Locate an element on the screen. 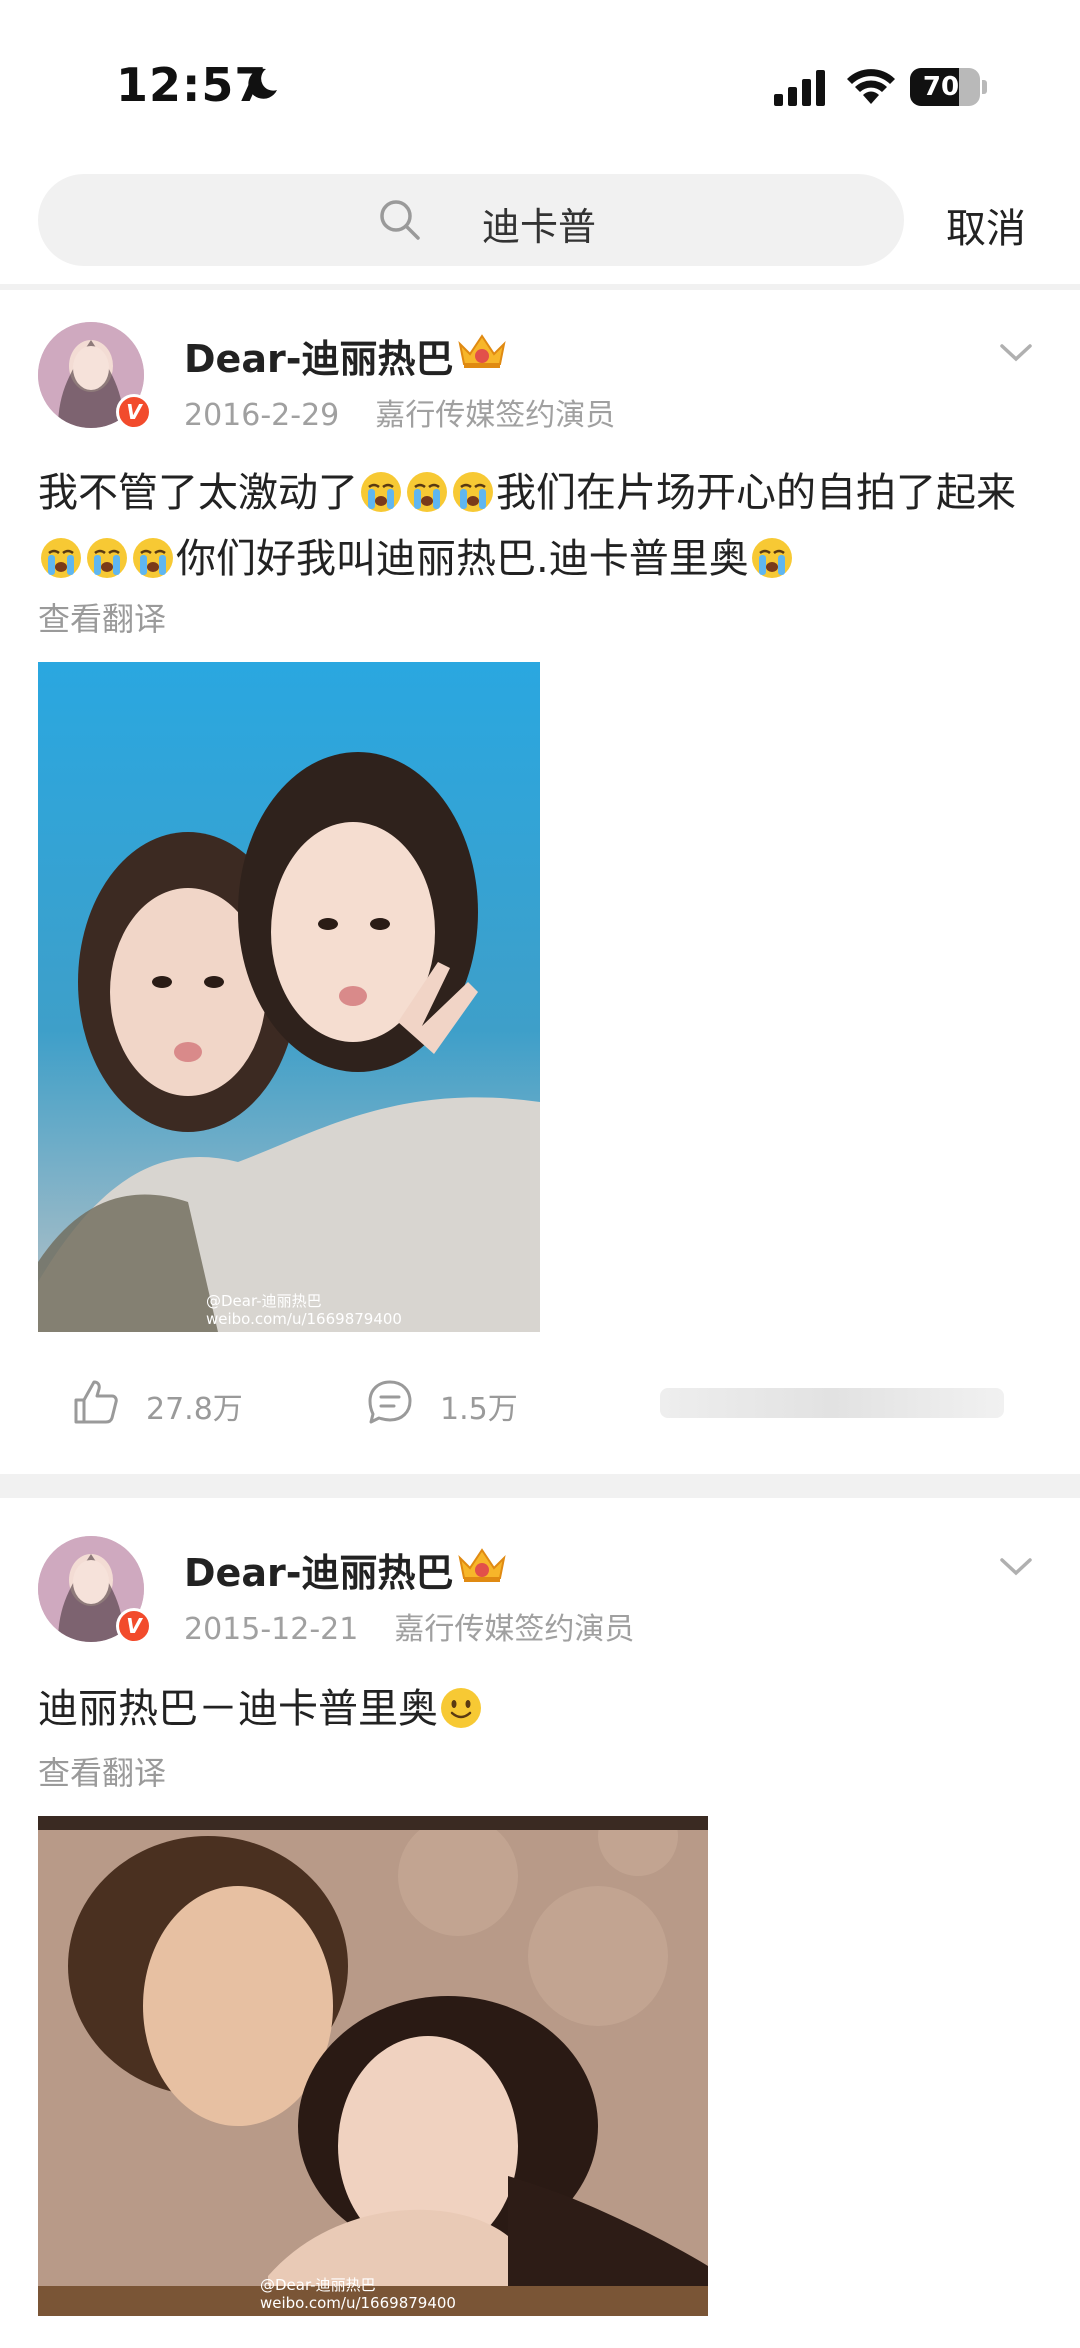 This screenshot has width=1080, height=2348. post-meta: 2015-12-21 嘉行传媒签约演员 is located at coordinates (409, 1626).